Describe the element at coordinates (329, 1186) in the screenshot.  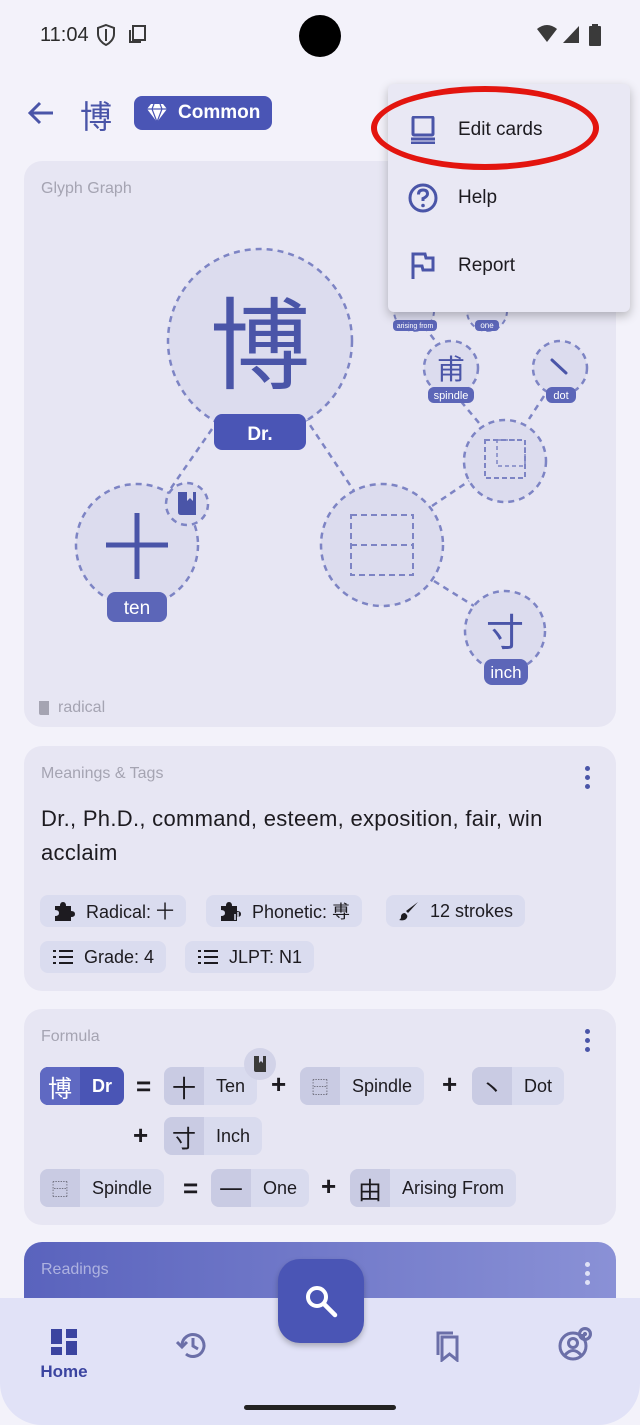
I see `formula2-plus: +` at that location.